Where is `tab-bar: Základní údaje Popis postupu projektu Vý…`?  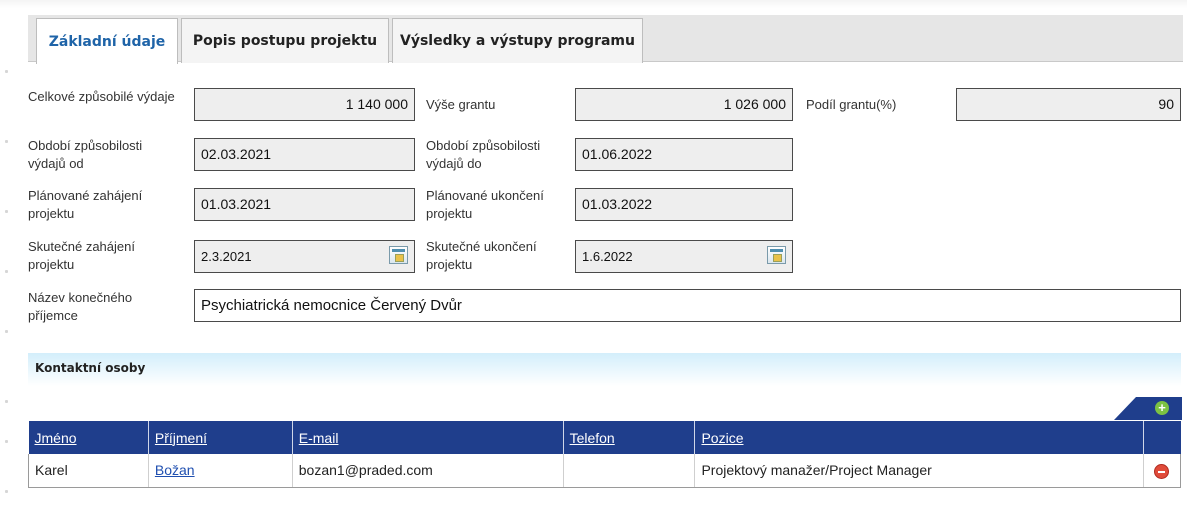
tab-bar: Základní údaje Popis postupu projektu Vý… is located at coordinates (605, 39).